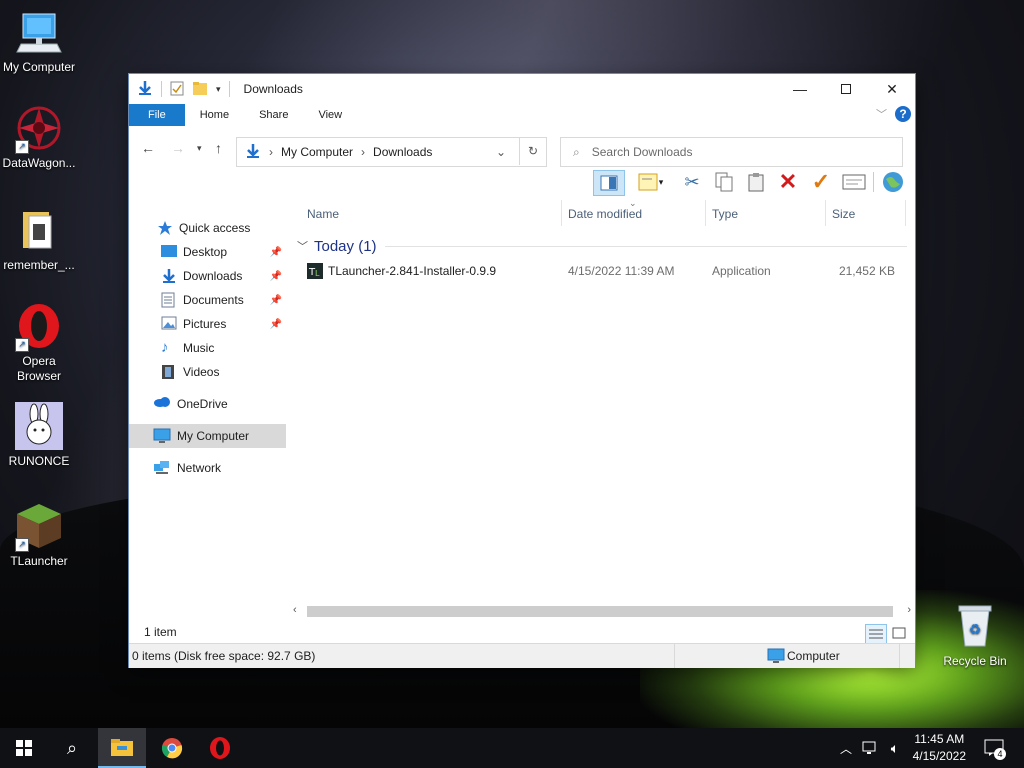 The image size is (1024, 768). What do you see at coordinates (692, 182) in the screenshot?
I see `cut-button: ✂` at bounding box center [692, 182].